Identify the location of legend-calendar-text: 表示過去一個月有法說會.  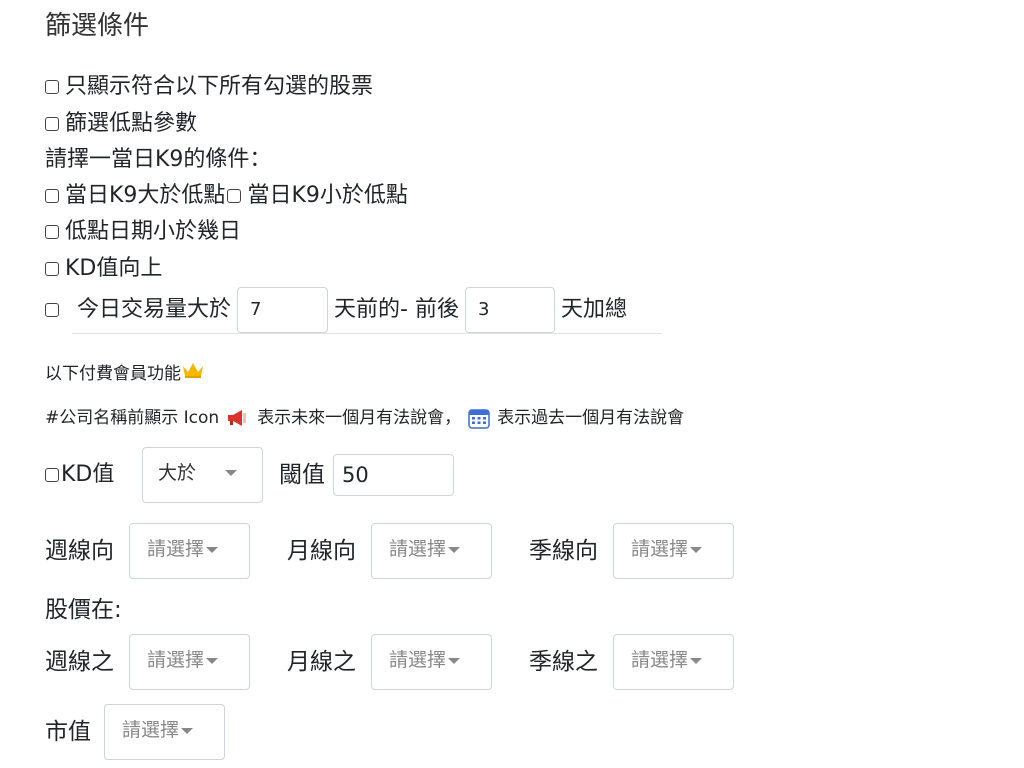
(591, 418).